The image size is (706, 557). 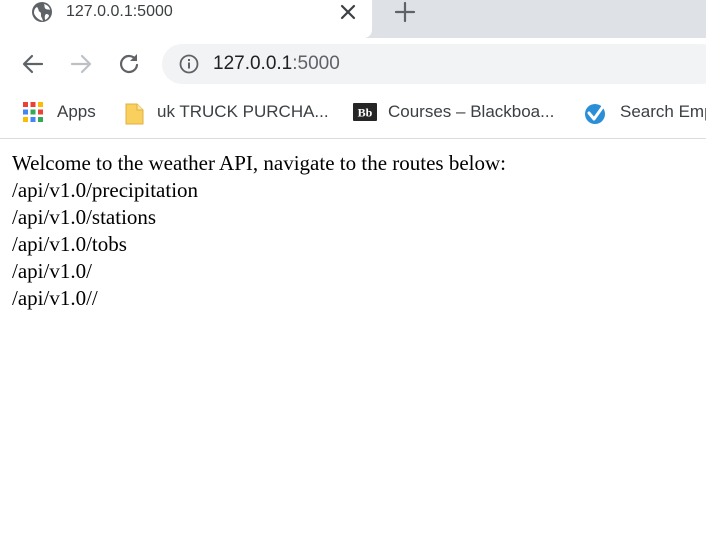 I want to click on reload-icon, so click(x=129, y=64).